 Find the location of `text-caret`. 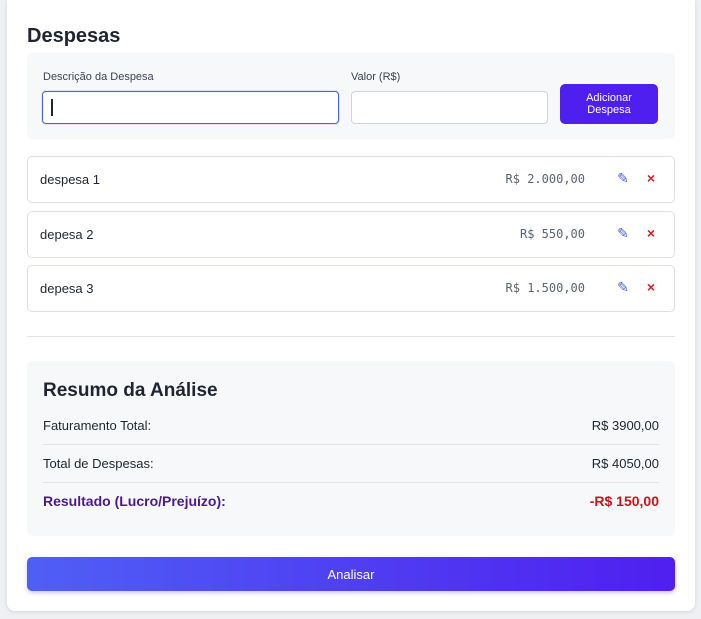

text-caret is located at coordinates (52, 107).